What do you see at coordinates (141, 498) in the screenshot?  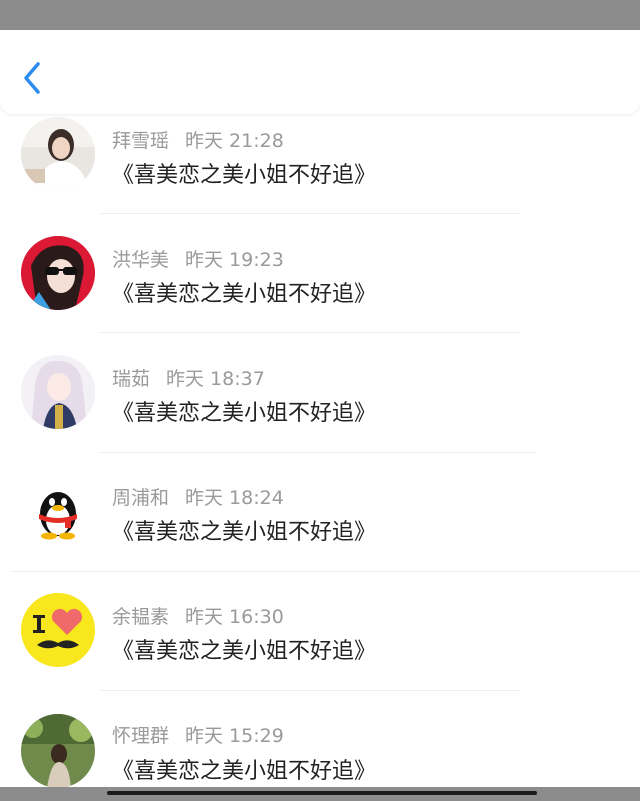 I see `sender-name: 周浦和` at bounding box center [141, 498].